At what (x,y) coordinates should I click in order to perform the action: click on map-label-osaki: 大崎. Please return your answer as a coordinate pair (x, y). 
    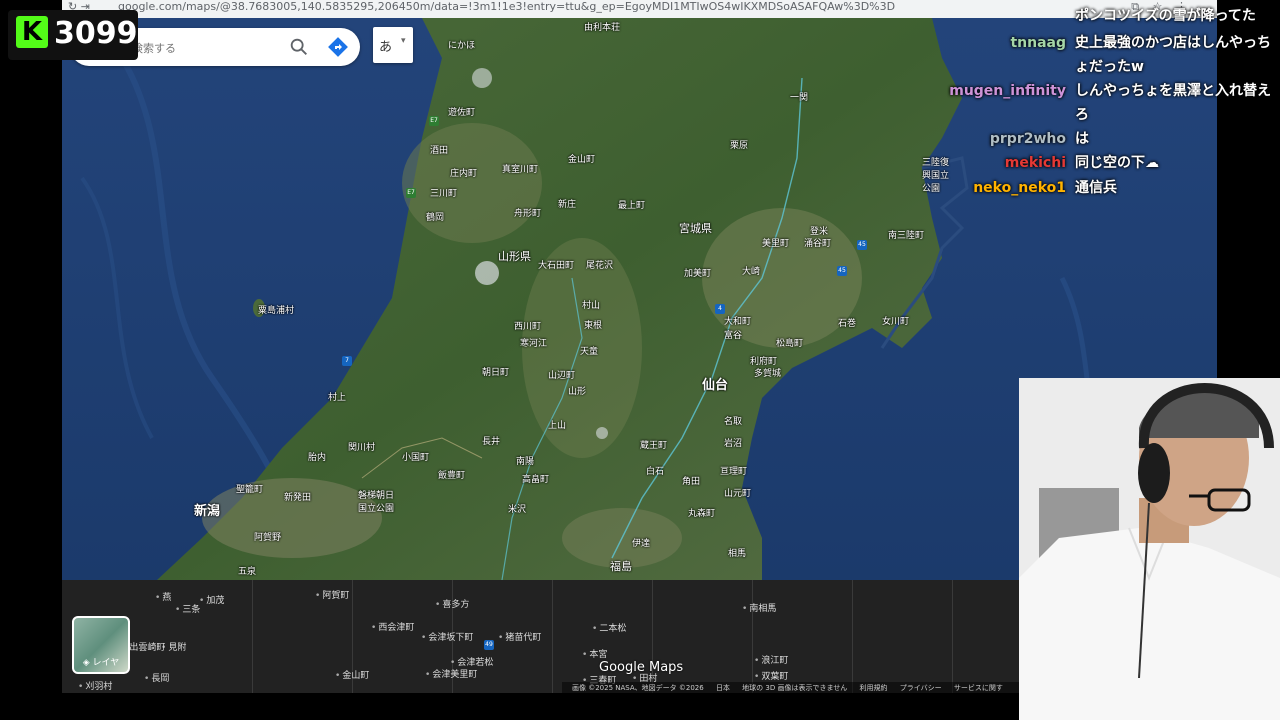
    Looking at the image, I should click on (751, 270).